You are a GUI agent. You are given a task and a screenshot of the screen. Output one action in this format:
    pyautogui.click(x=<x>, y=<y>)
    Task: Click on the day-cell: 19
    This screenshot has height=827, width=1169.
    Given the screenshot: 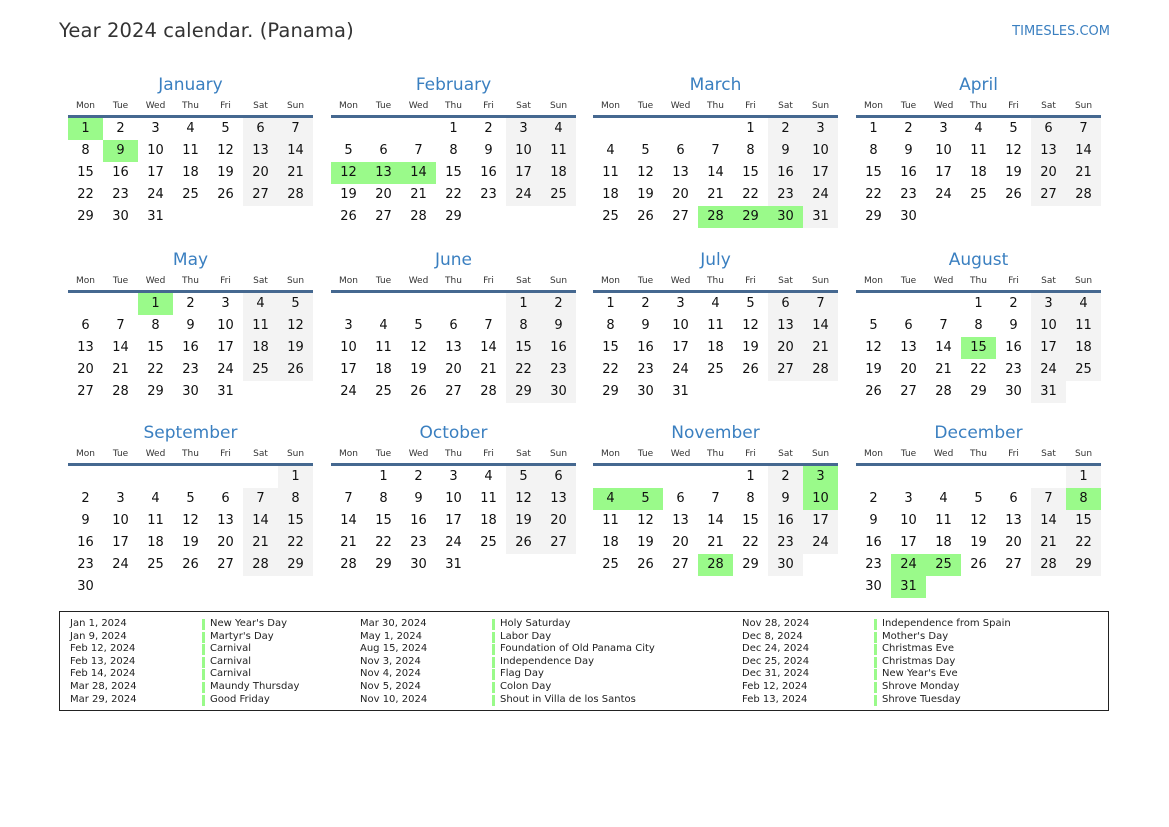 What is the action you would take?
    pyautogui.click(x=418, y=370)
    